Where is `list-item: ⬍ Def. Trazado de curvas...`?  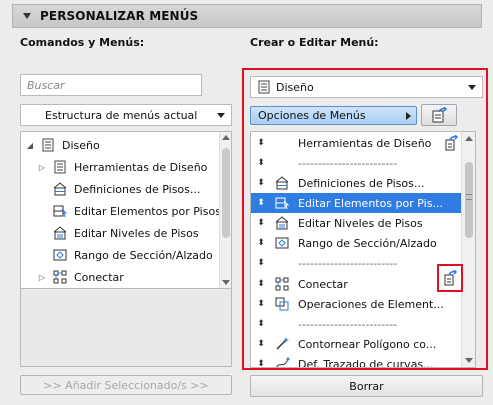 list-item: ⬍ Def. Trazado de curvas... is located at coordinates (357, 361).